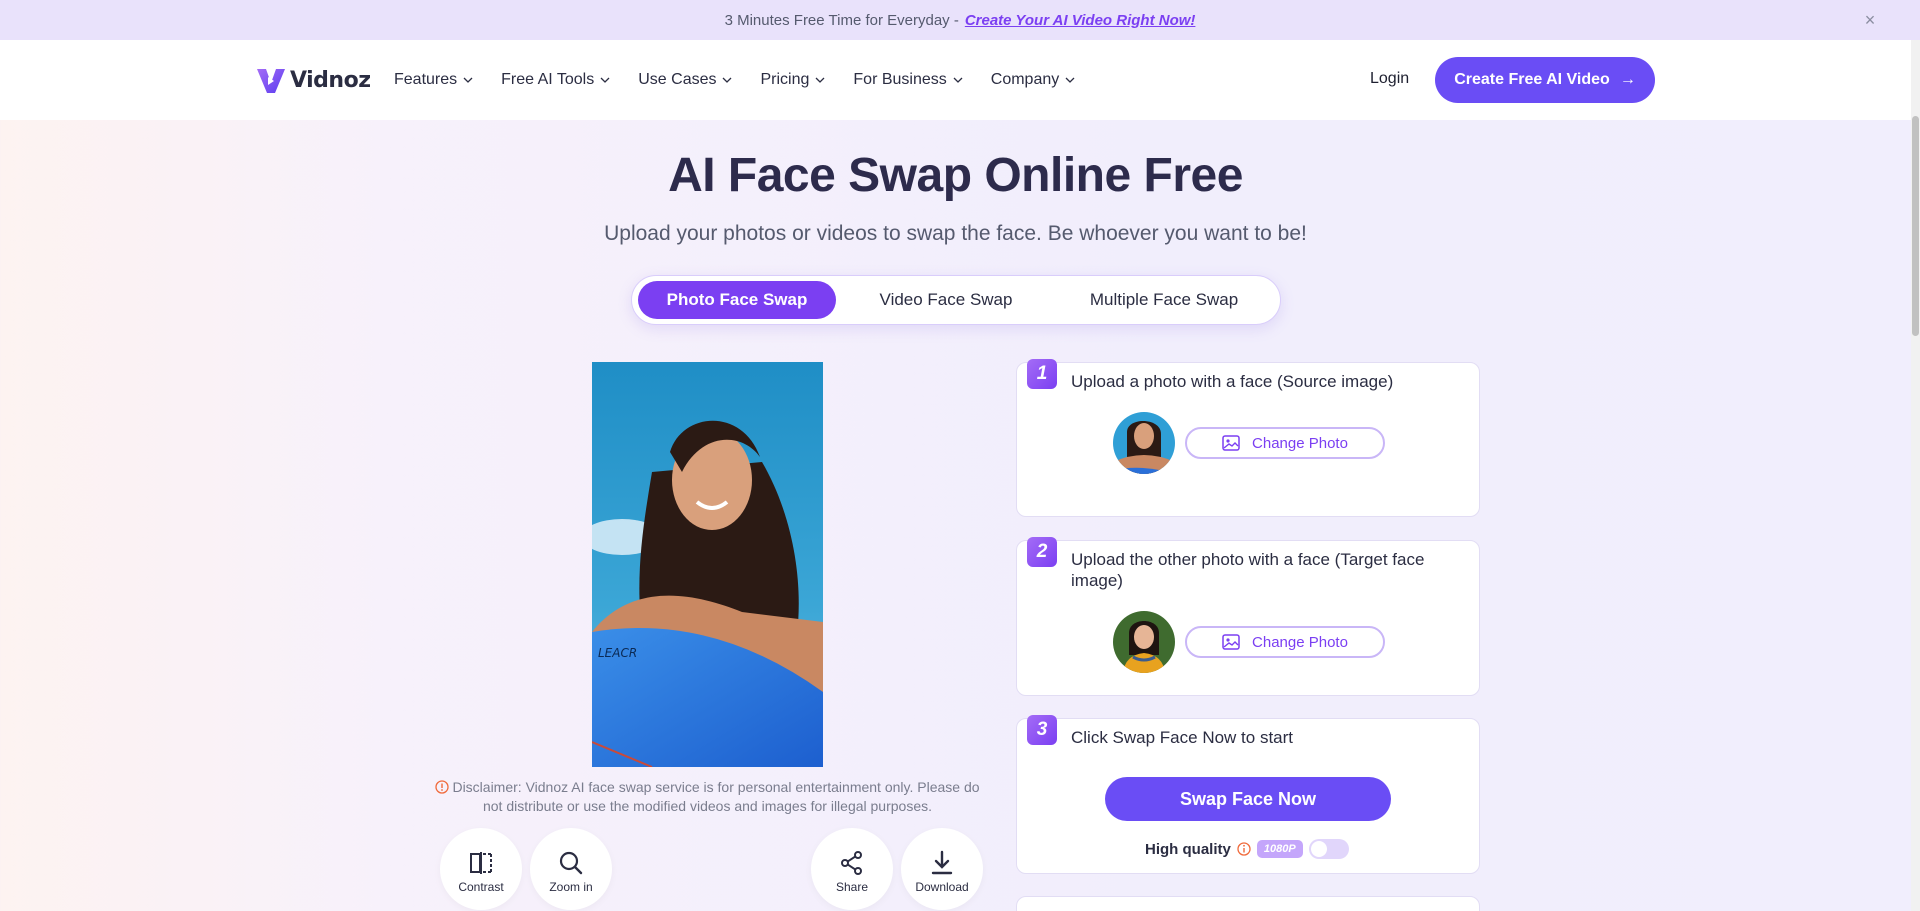 This screenshot has height=911, width=1920. I want to click on menu-for-business: For Business, so click(908, 80).